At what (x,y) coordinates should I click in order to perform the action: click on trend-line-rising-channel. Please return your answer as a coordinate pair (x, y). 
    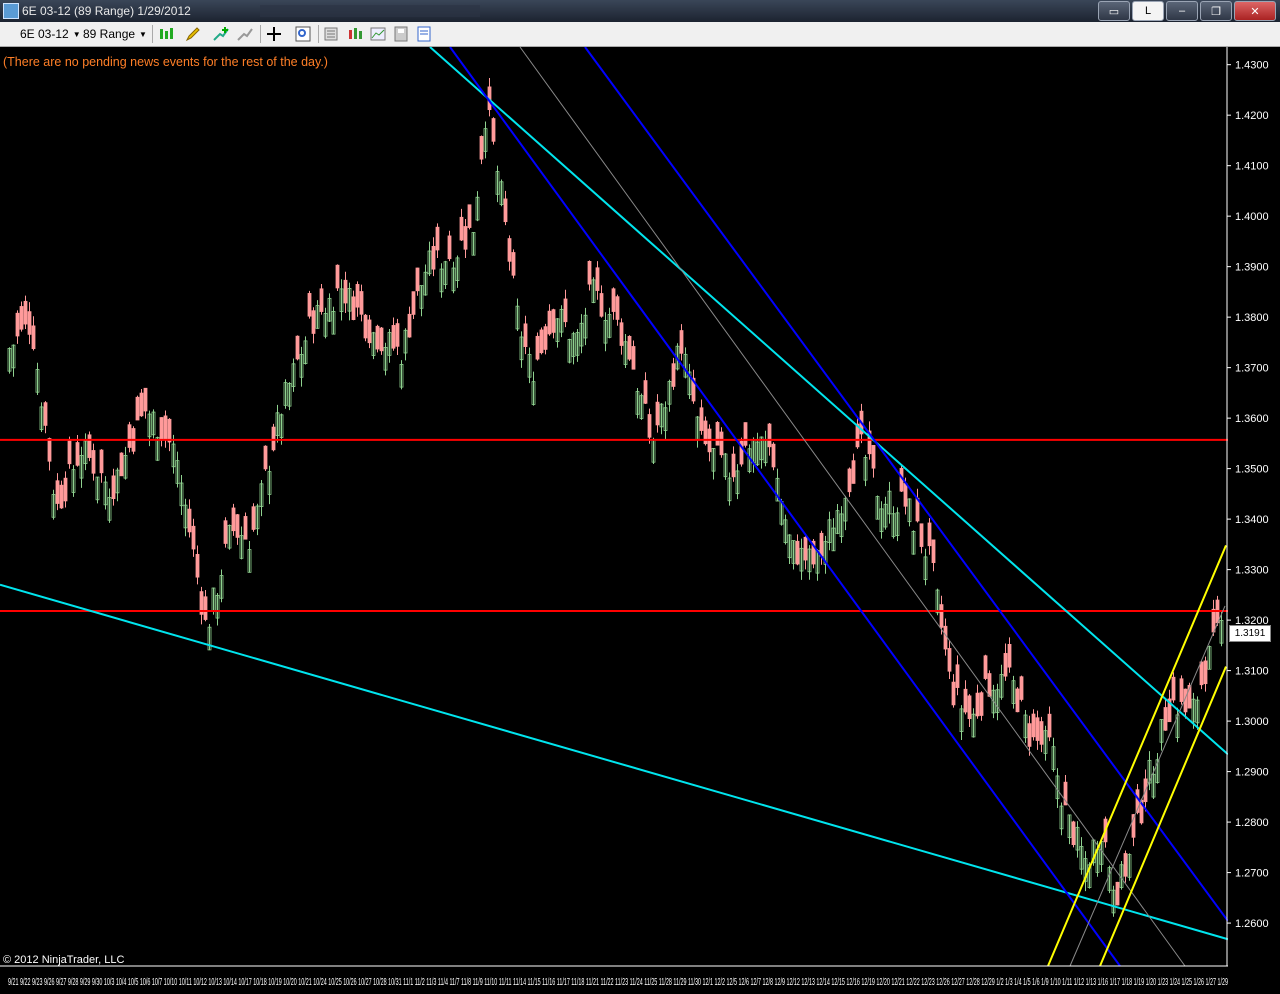
    Looking at the image, I should click on (1137, 755).